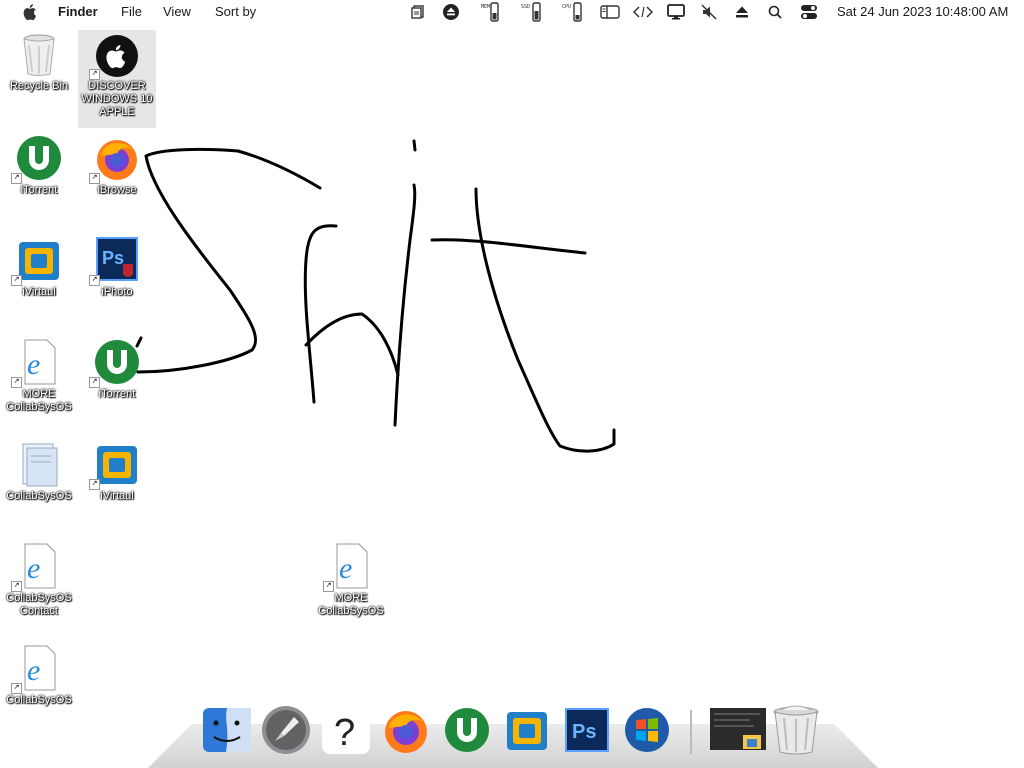 This screenshot has height=768, width=1024. I want to click on ssd-gauge-icon: SSD, so click(531, 12).